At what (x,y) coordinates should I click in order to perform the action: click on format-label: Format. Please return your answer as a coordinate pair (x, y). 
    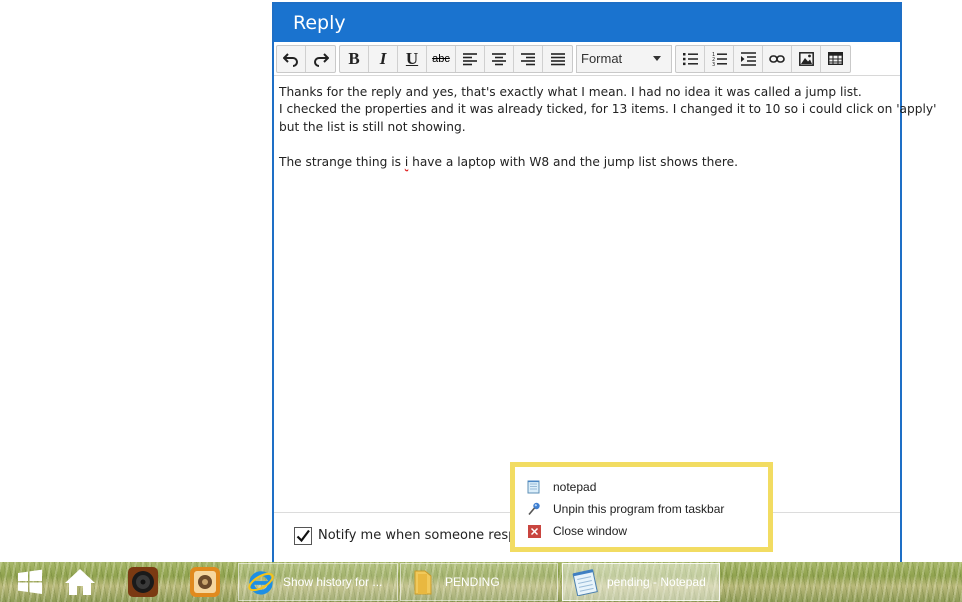
    Looking at the image, I should click on (602, 58).